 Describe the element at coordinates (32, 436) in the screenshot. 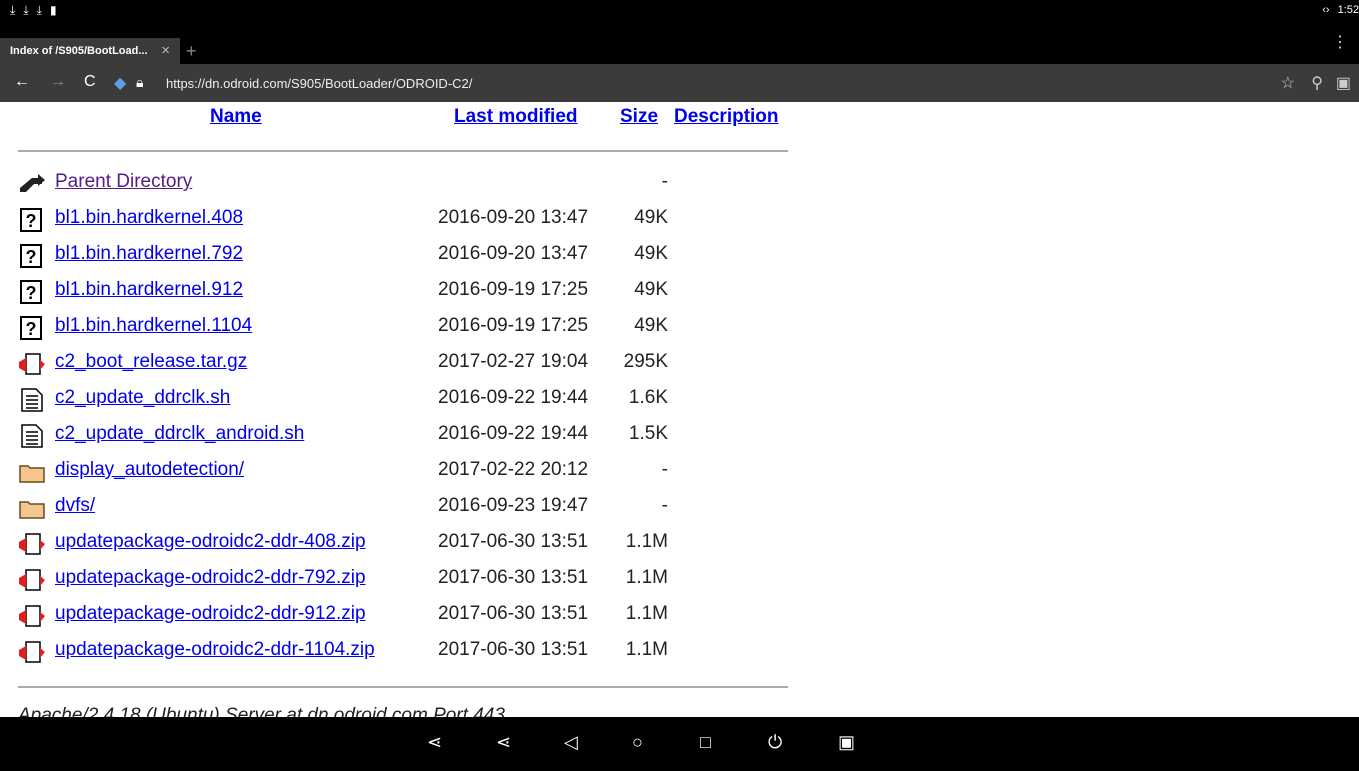

I see `text-file-icon` at that location.